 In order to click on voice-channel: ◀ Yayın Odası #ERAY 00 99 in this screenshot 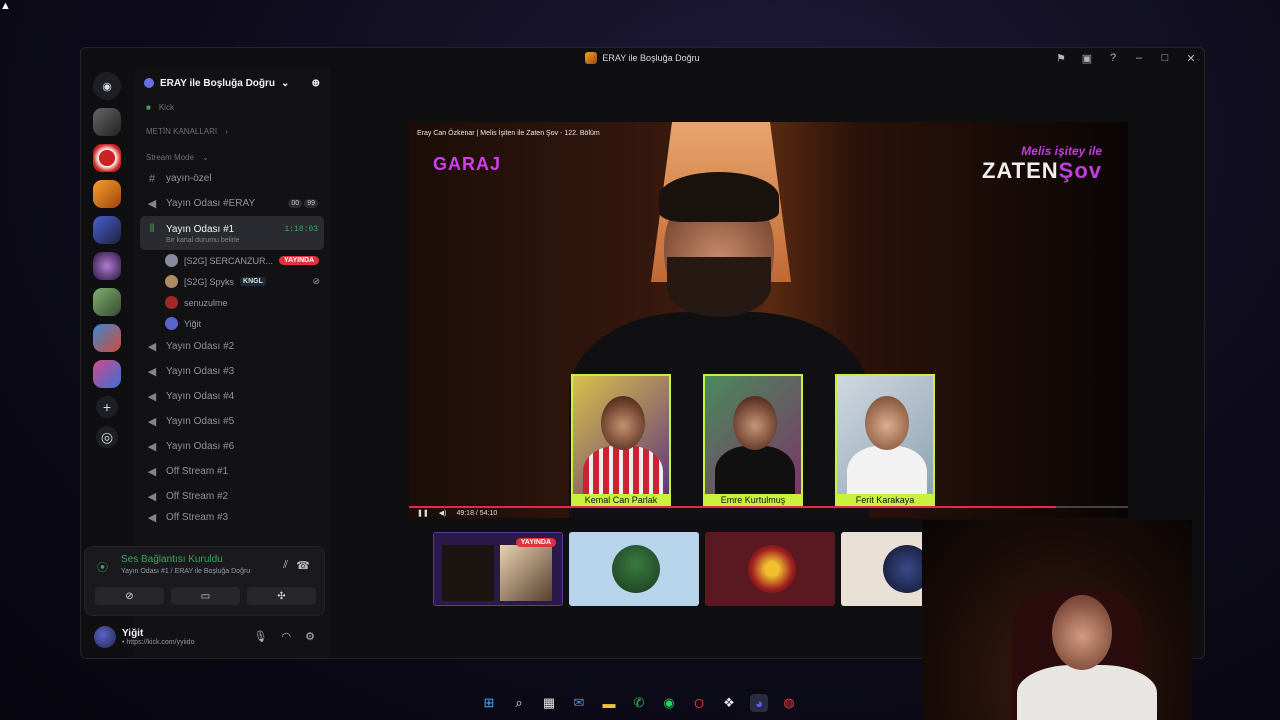, I will do `click(232, 203)`.